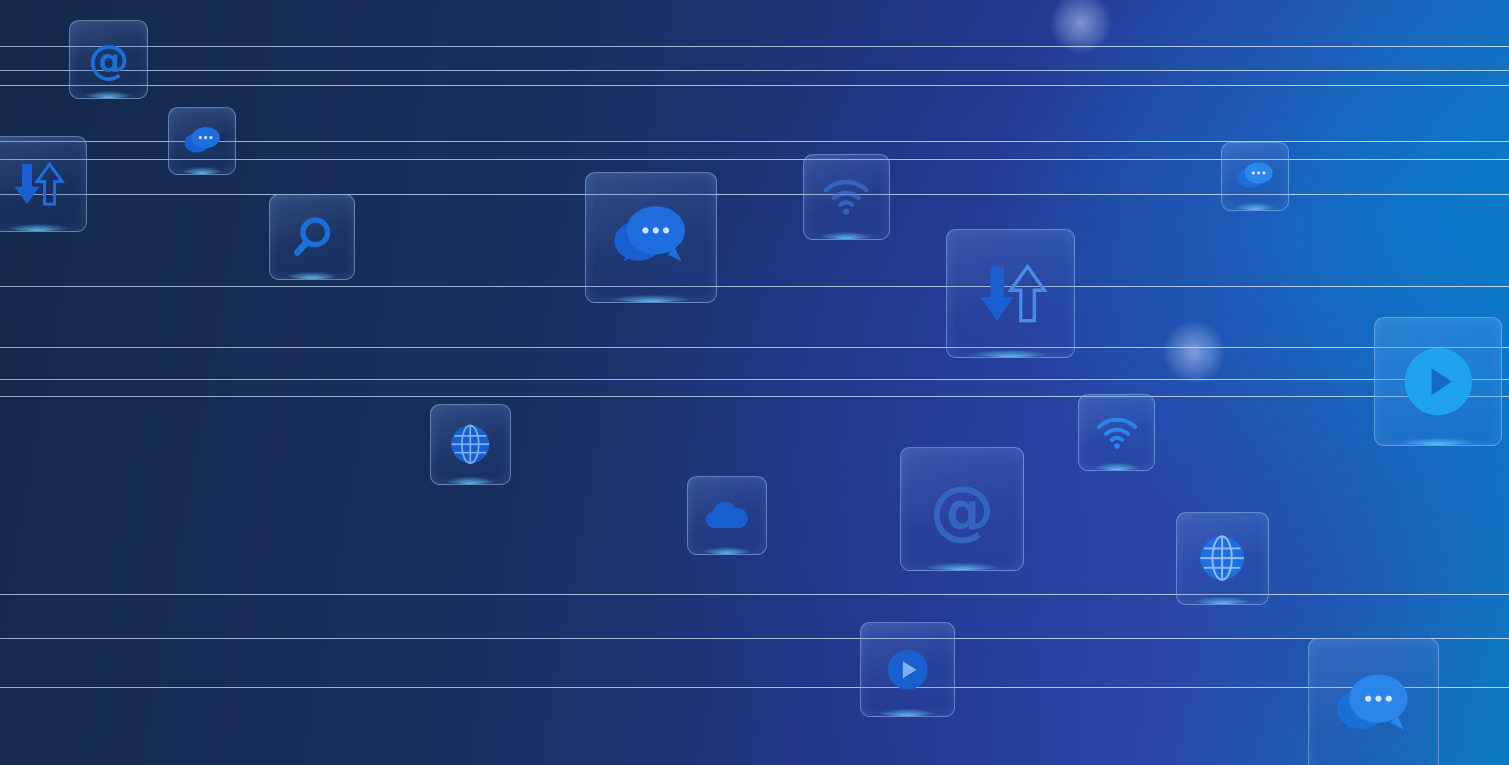 Image resolution: width=1509 pixels, height=765 pixels. I want to click on at-sign-tile: @, so click(108, 59).